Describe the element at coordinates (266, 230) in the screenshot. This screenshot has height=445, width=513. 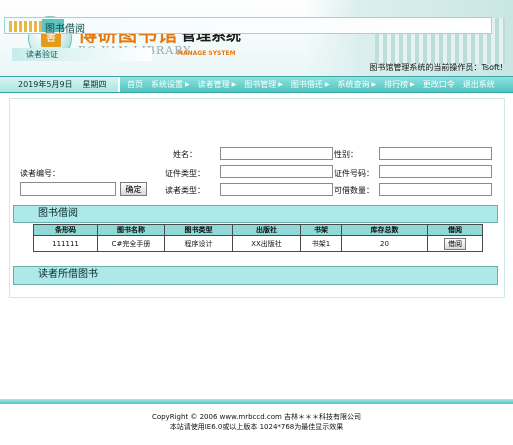
I see `column-header: 出版社` at that location.